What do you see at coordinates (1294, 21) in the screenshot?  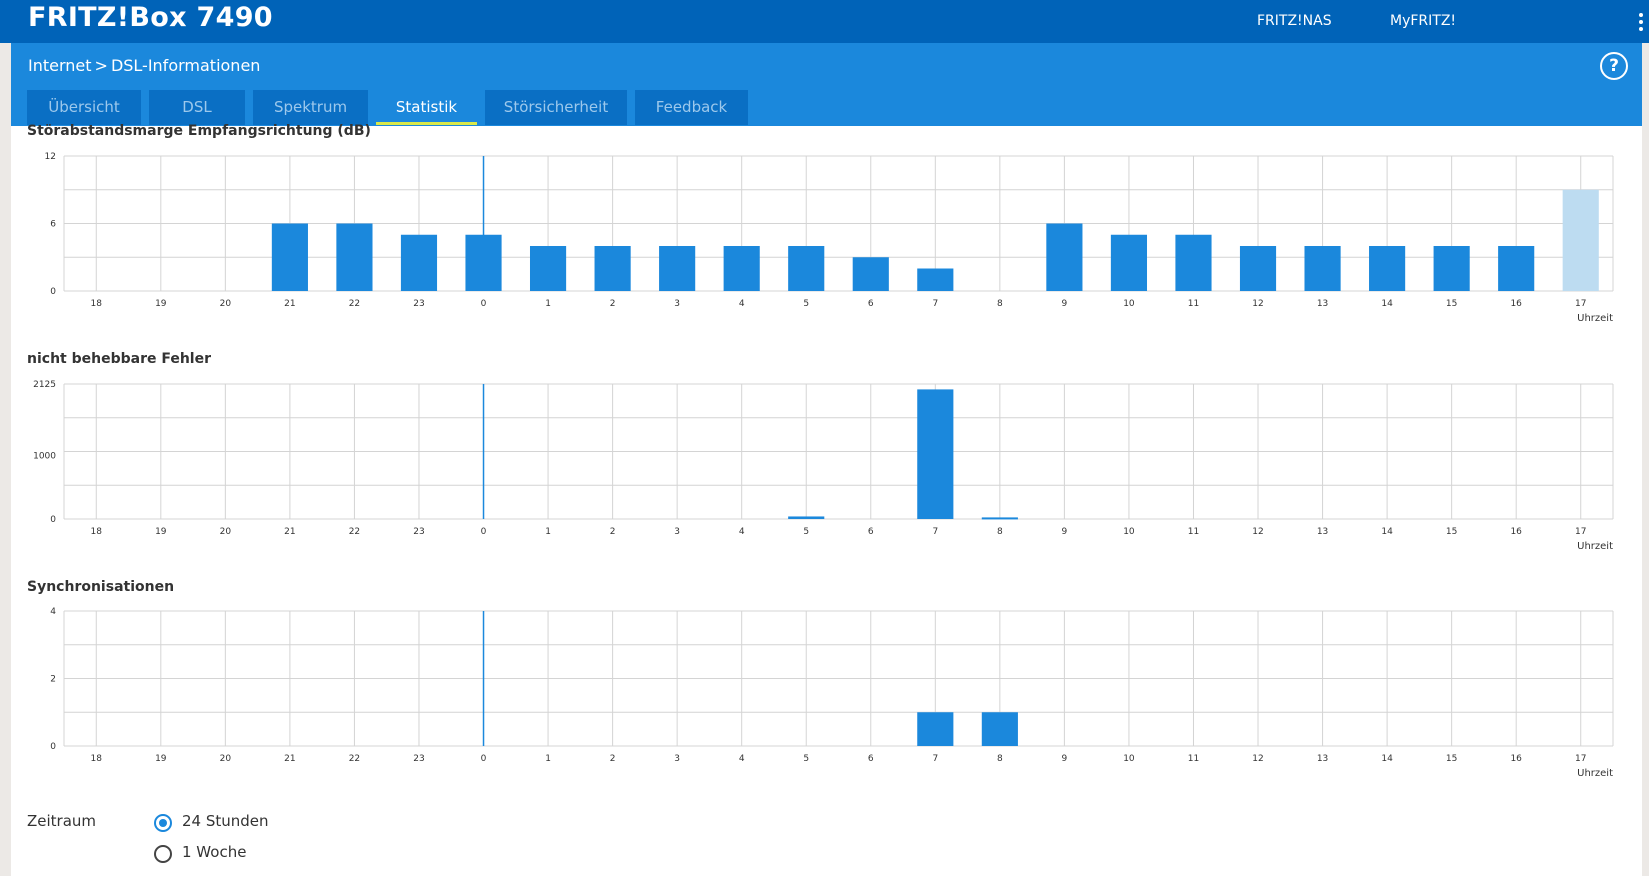 I see `fritz-nas-link: FRITZ!NAS` at bounding box center [1294, 21].